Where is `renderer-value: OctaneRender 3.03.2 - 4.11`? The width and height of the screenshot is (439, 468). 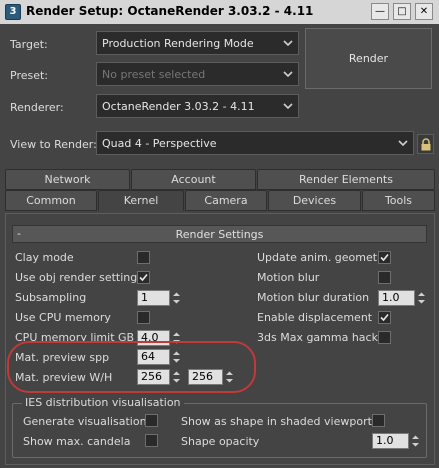 renderer-value: OctaneRender 3.03.2 - 4.11 is located at coordinates (178, 106).